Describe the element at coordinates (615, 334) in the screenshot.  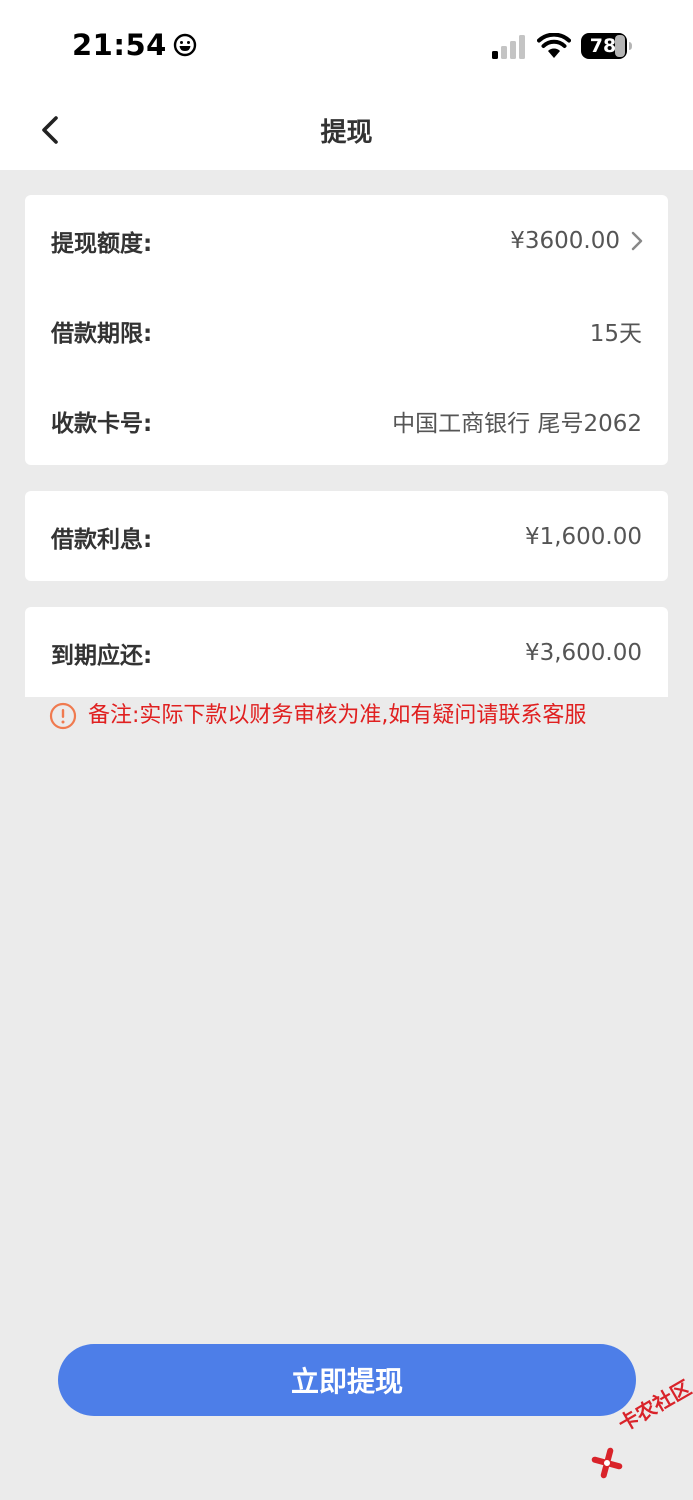
I see `loan-term-value: 15天` at that location.